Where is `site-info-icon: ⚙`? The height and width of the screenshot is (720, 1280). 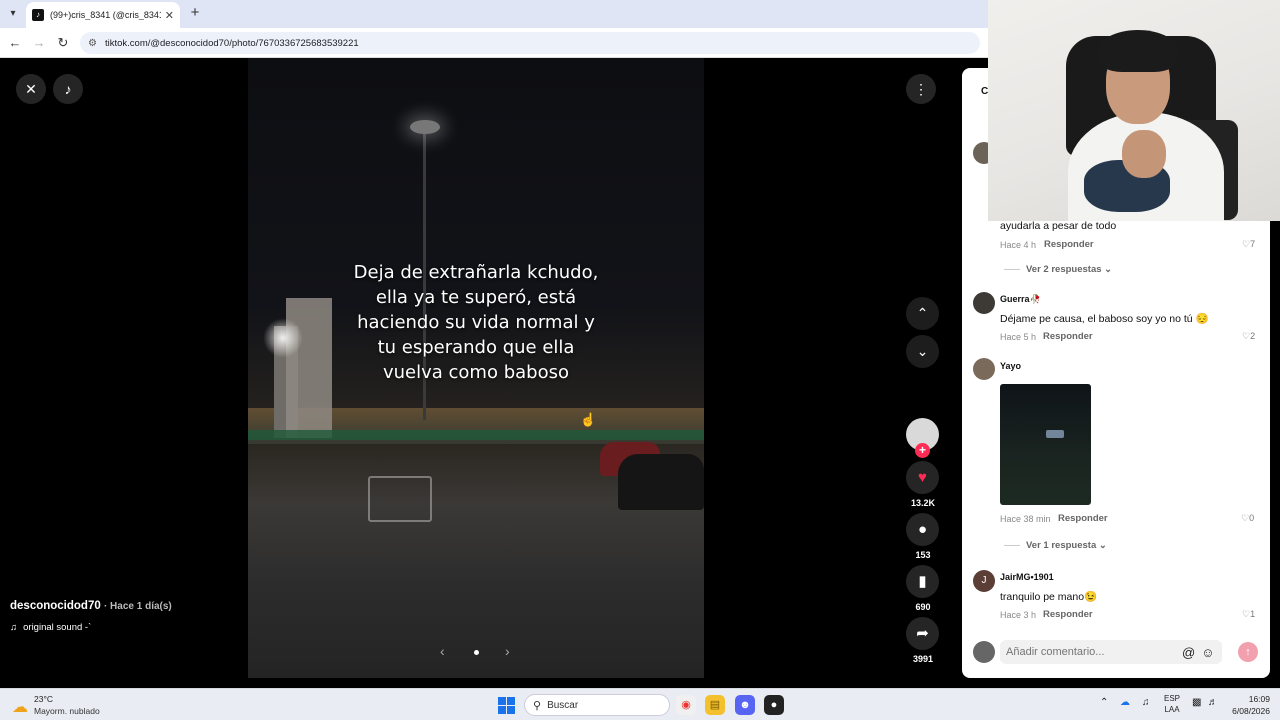
site-info-icon: ⚙ is located at coordinates (92, 43).